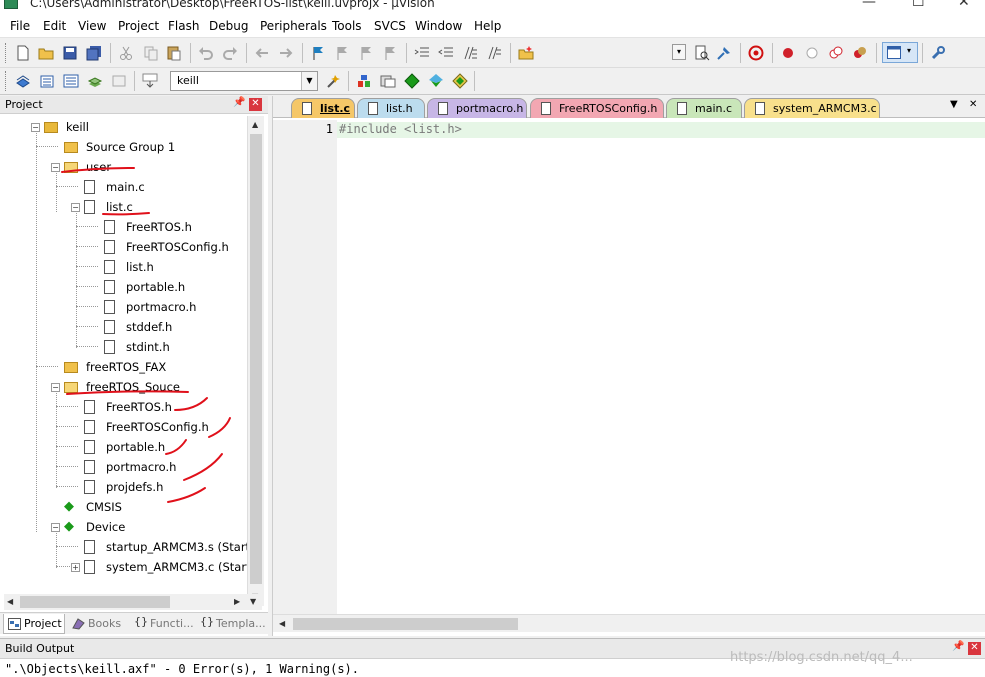  What do you see at coordinates (724, 53) in the screenshot?
I see `incremental-find-icon` at bounding box center [724, 53].